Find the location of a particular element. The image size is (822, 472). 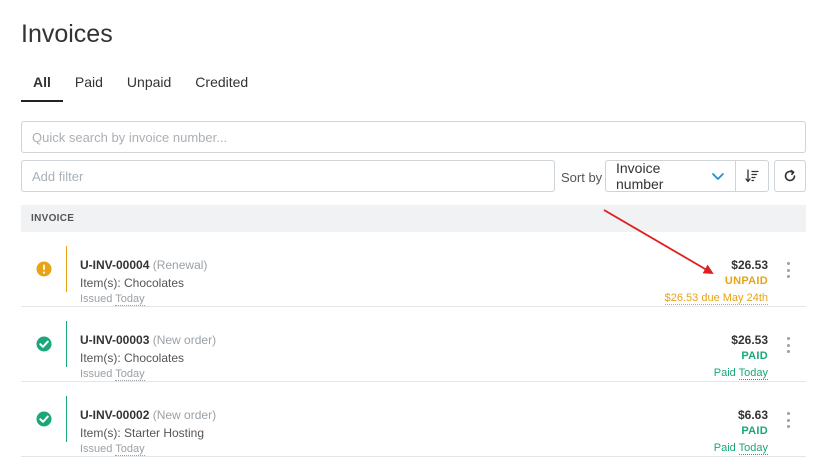

chevron-down-icon is located at coordinates (718, 176).